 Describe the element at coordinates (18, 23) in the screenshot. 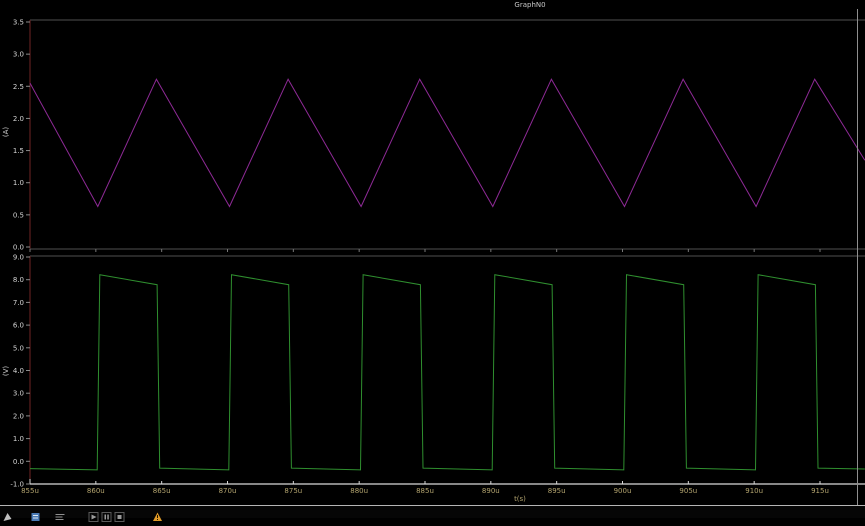

I see `y-tick-label: 3.5` at that location.